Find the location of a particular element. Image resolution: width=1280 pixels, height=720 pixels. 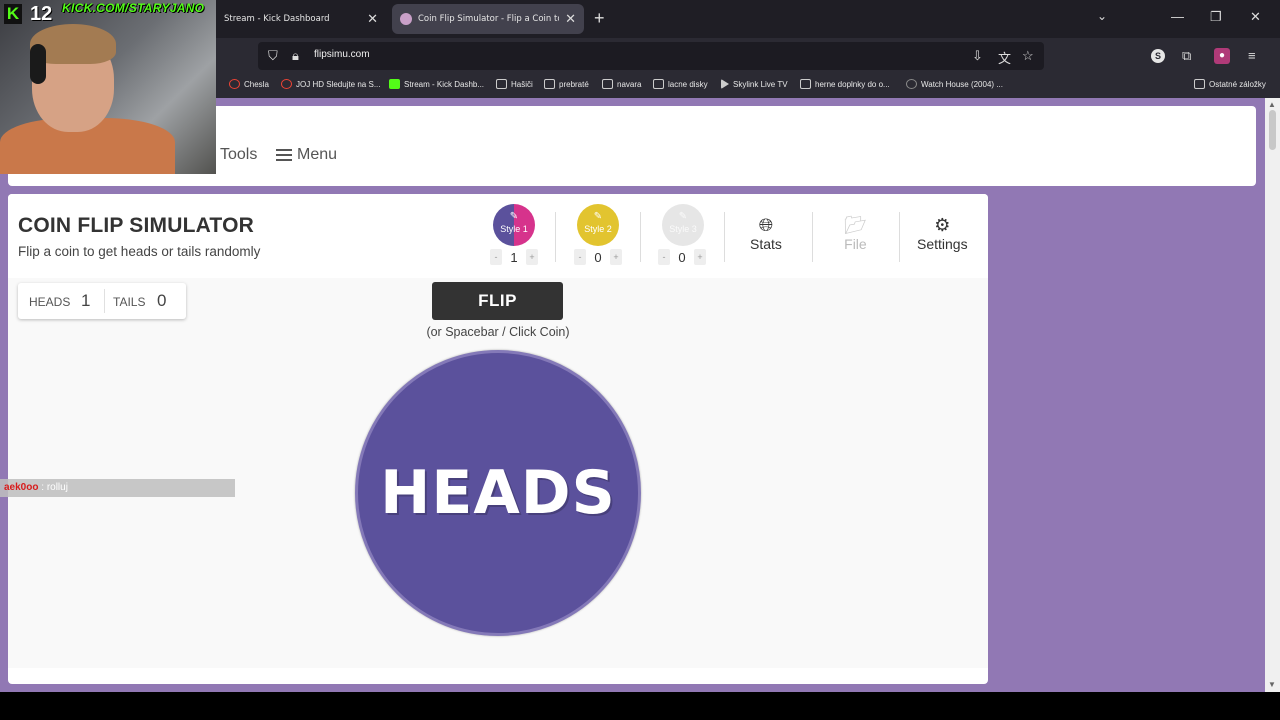

bookmark-item: Hašiči is located at coordinates (514, 84).